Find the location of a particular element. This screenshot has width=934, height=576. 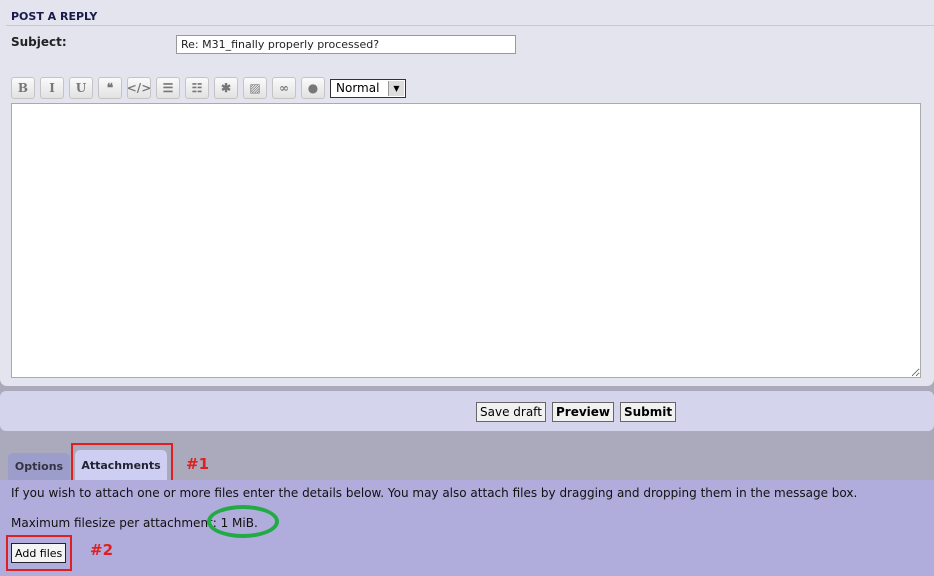

submit-button: Submit is located at coordinates (648, 412).